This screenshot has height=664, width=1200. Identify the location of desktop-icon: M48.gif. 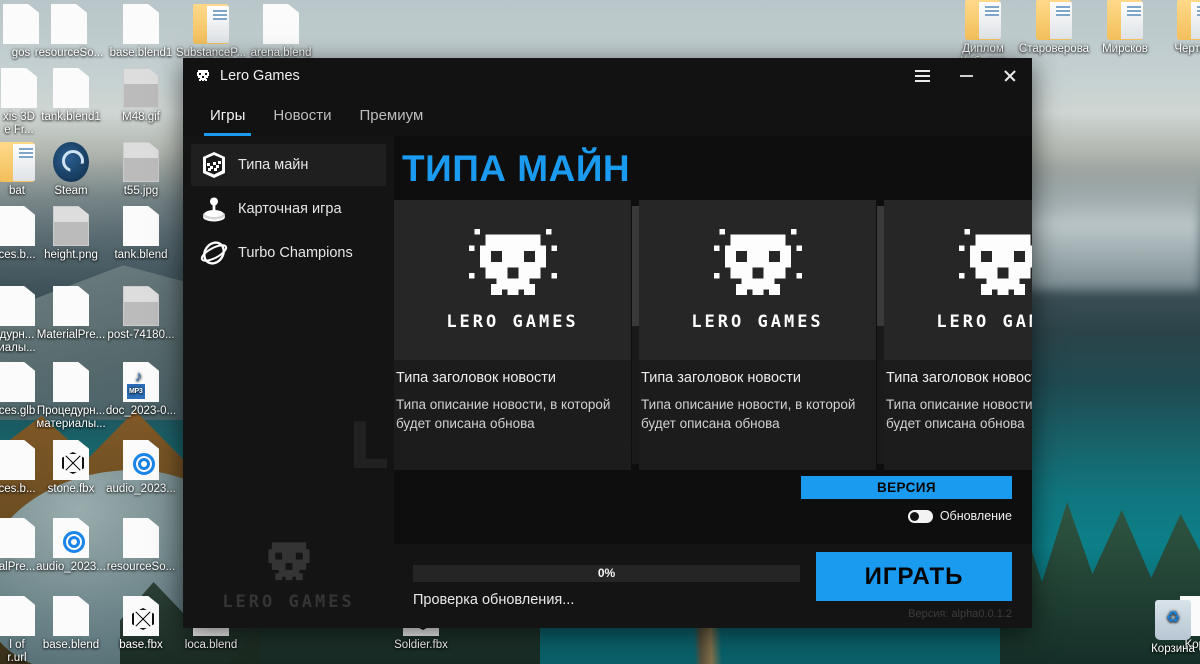
(141, 96).